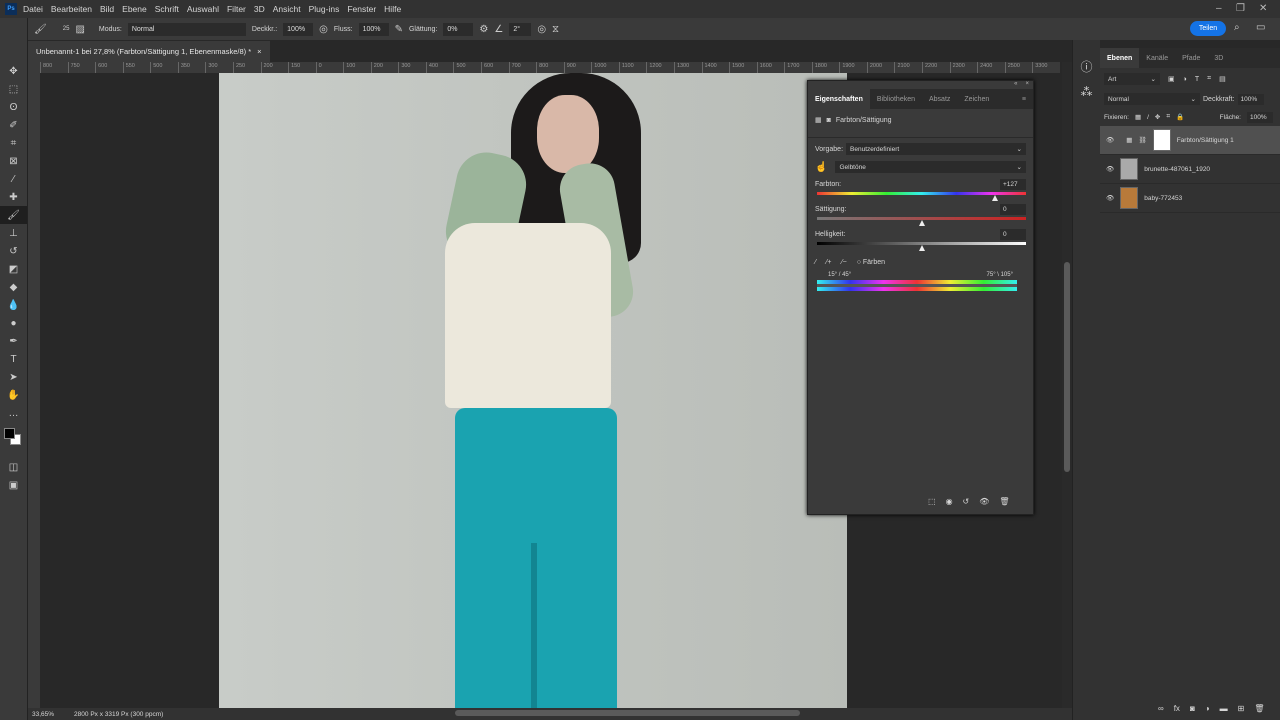 The image size is (1280, 720). Describe the element at coordinates (1260, 27) in the screenshot. I see `workspace-icon: ▭` at that location.